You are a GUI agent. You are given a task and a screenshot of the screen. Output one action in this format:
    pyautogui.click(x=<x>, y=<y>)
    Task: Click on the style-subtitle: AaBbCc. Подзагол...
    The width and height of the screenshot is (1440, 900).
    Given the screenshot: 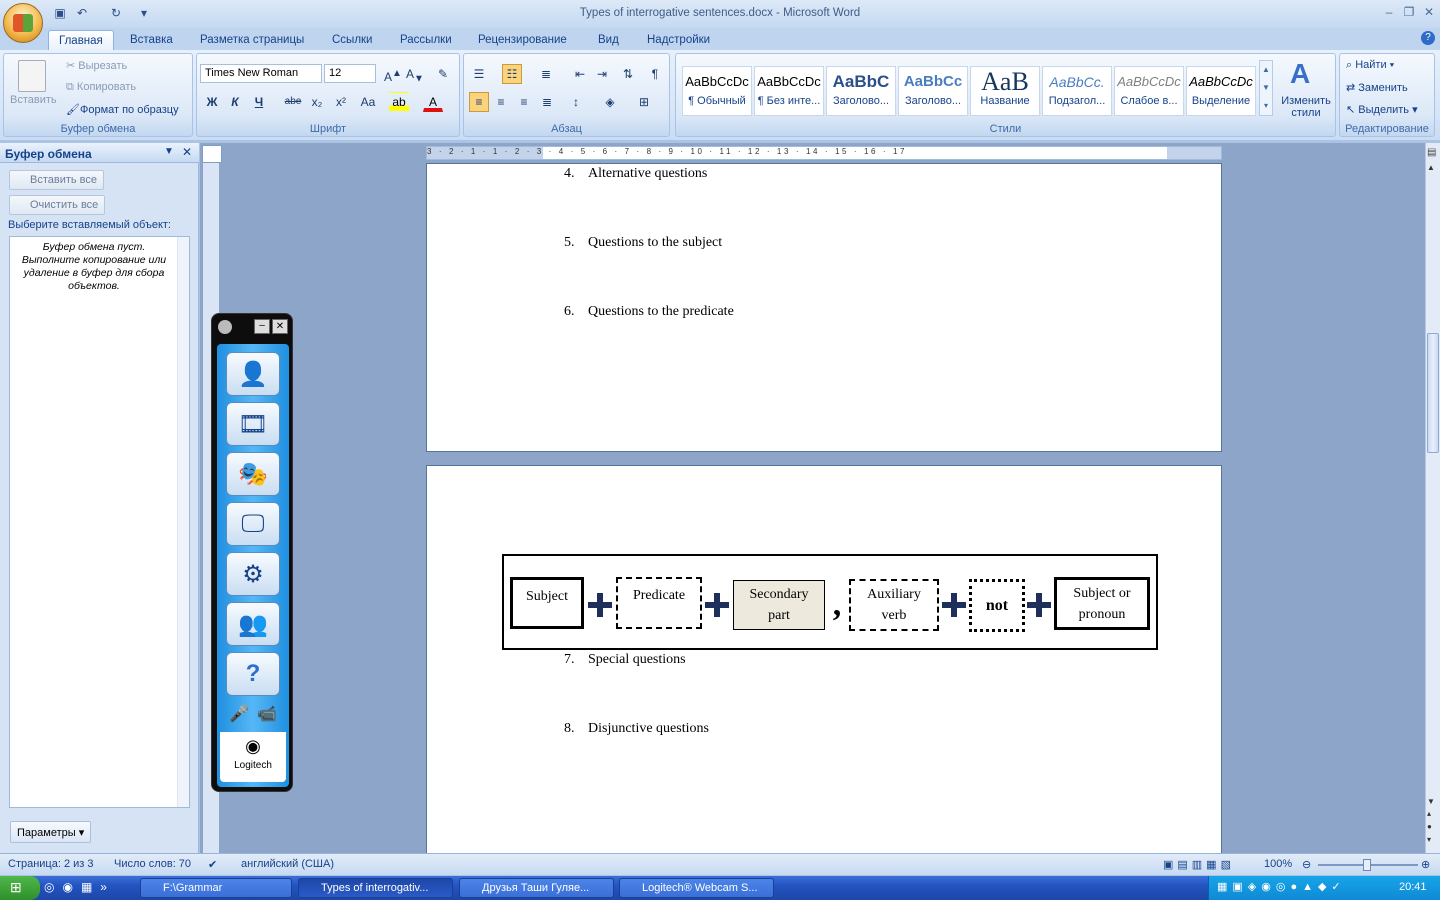 What is the action you would take?
    pyautogui.click(x=1077, y=91)
    